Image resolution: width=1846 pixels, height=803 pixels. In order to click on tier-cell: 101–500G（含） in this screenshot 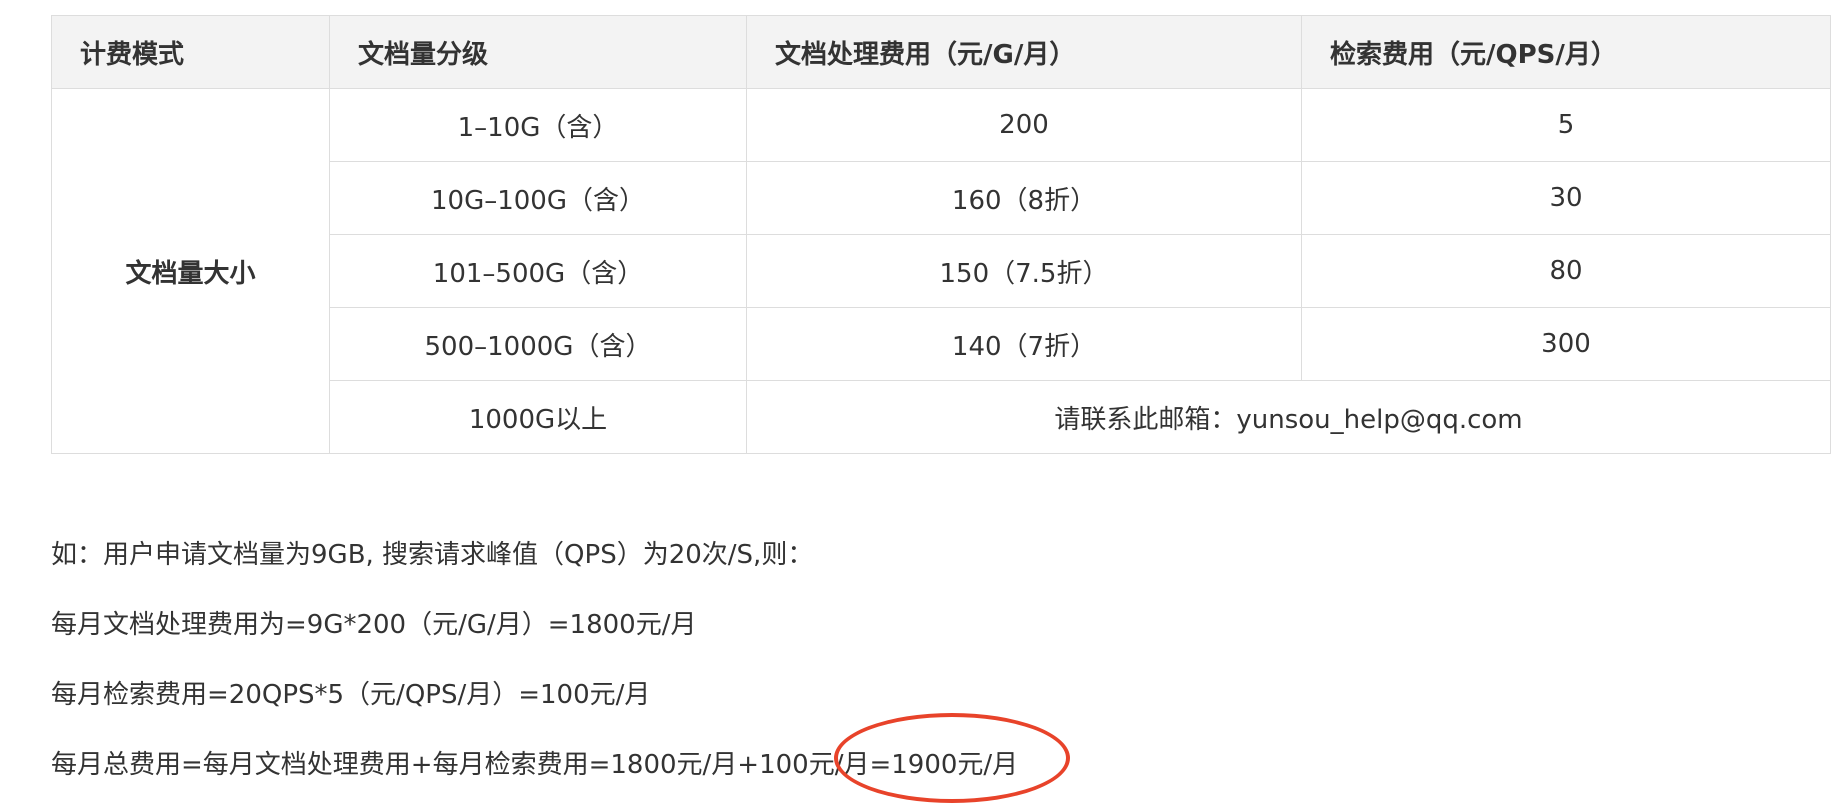, I will do `click(538, 271)`.